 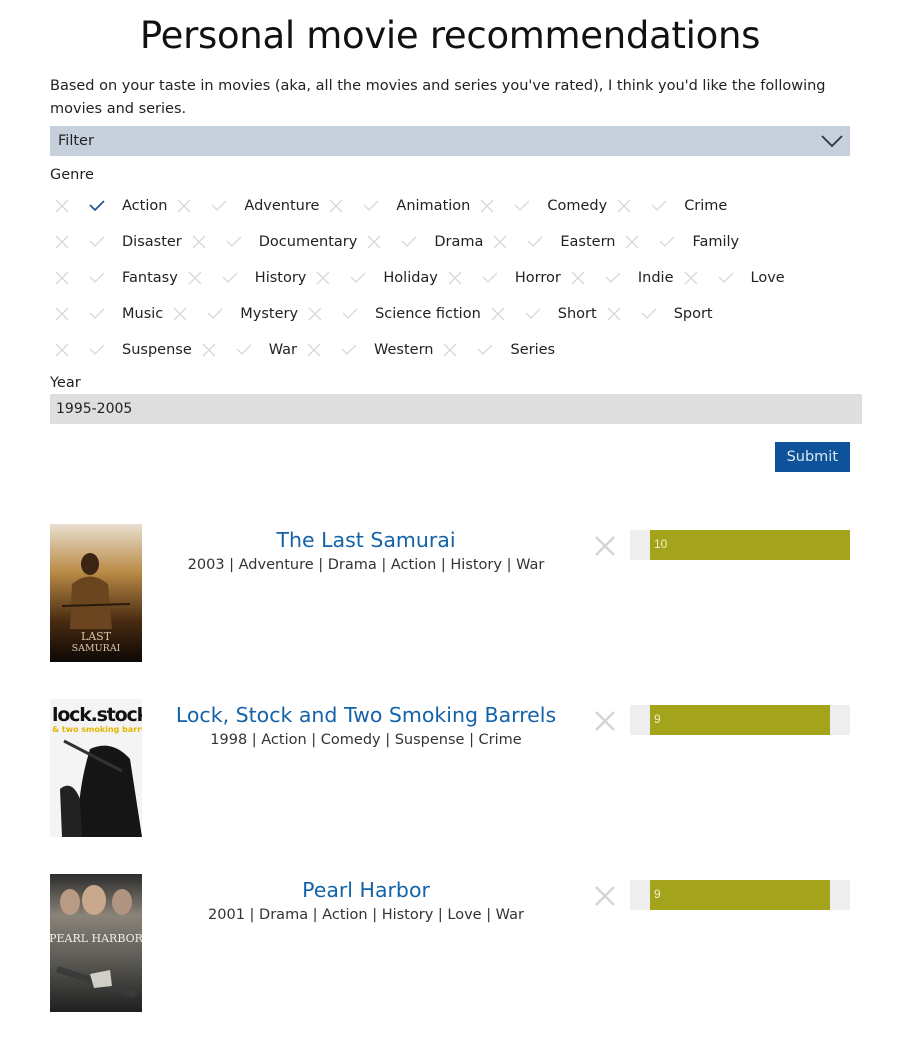 I want to click on genre-label-text: Series, so click(x=533, y=350).